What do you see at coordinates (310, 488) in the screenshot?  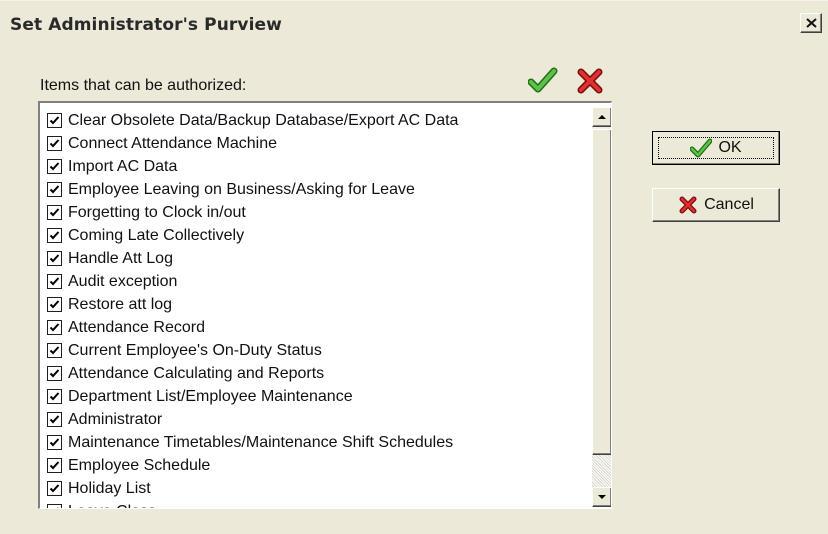 I see `list-item: Holiday List` at bounding box center [310, 488].